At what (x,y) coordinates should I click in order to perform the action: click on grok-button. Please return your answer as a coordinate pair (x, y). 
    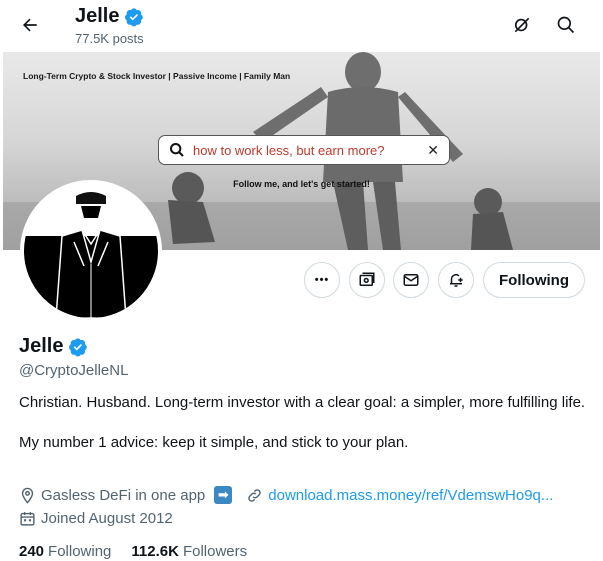
    Looking at the image, I should click on (522, 25).